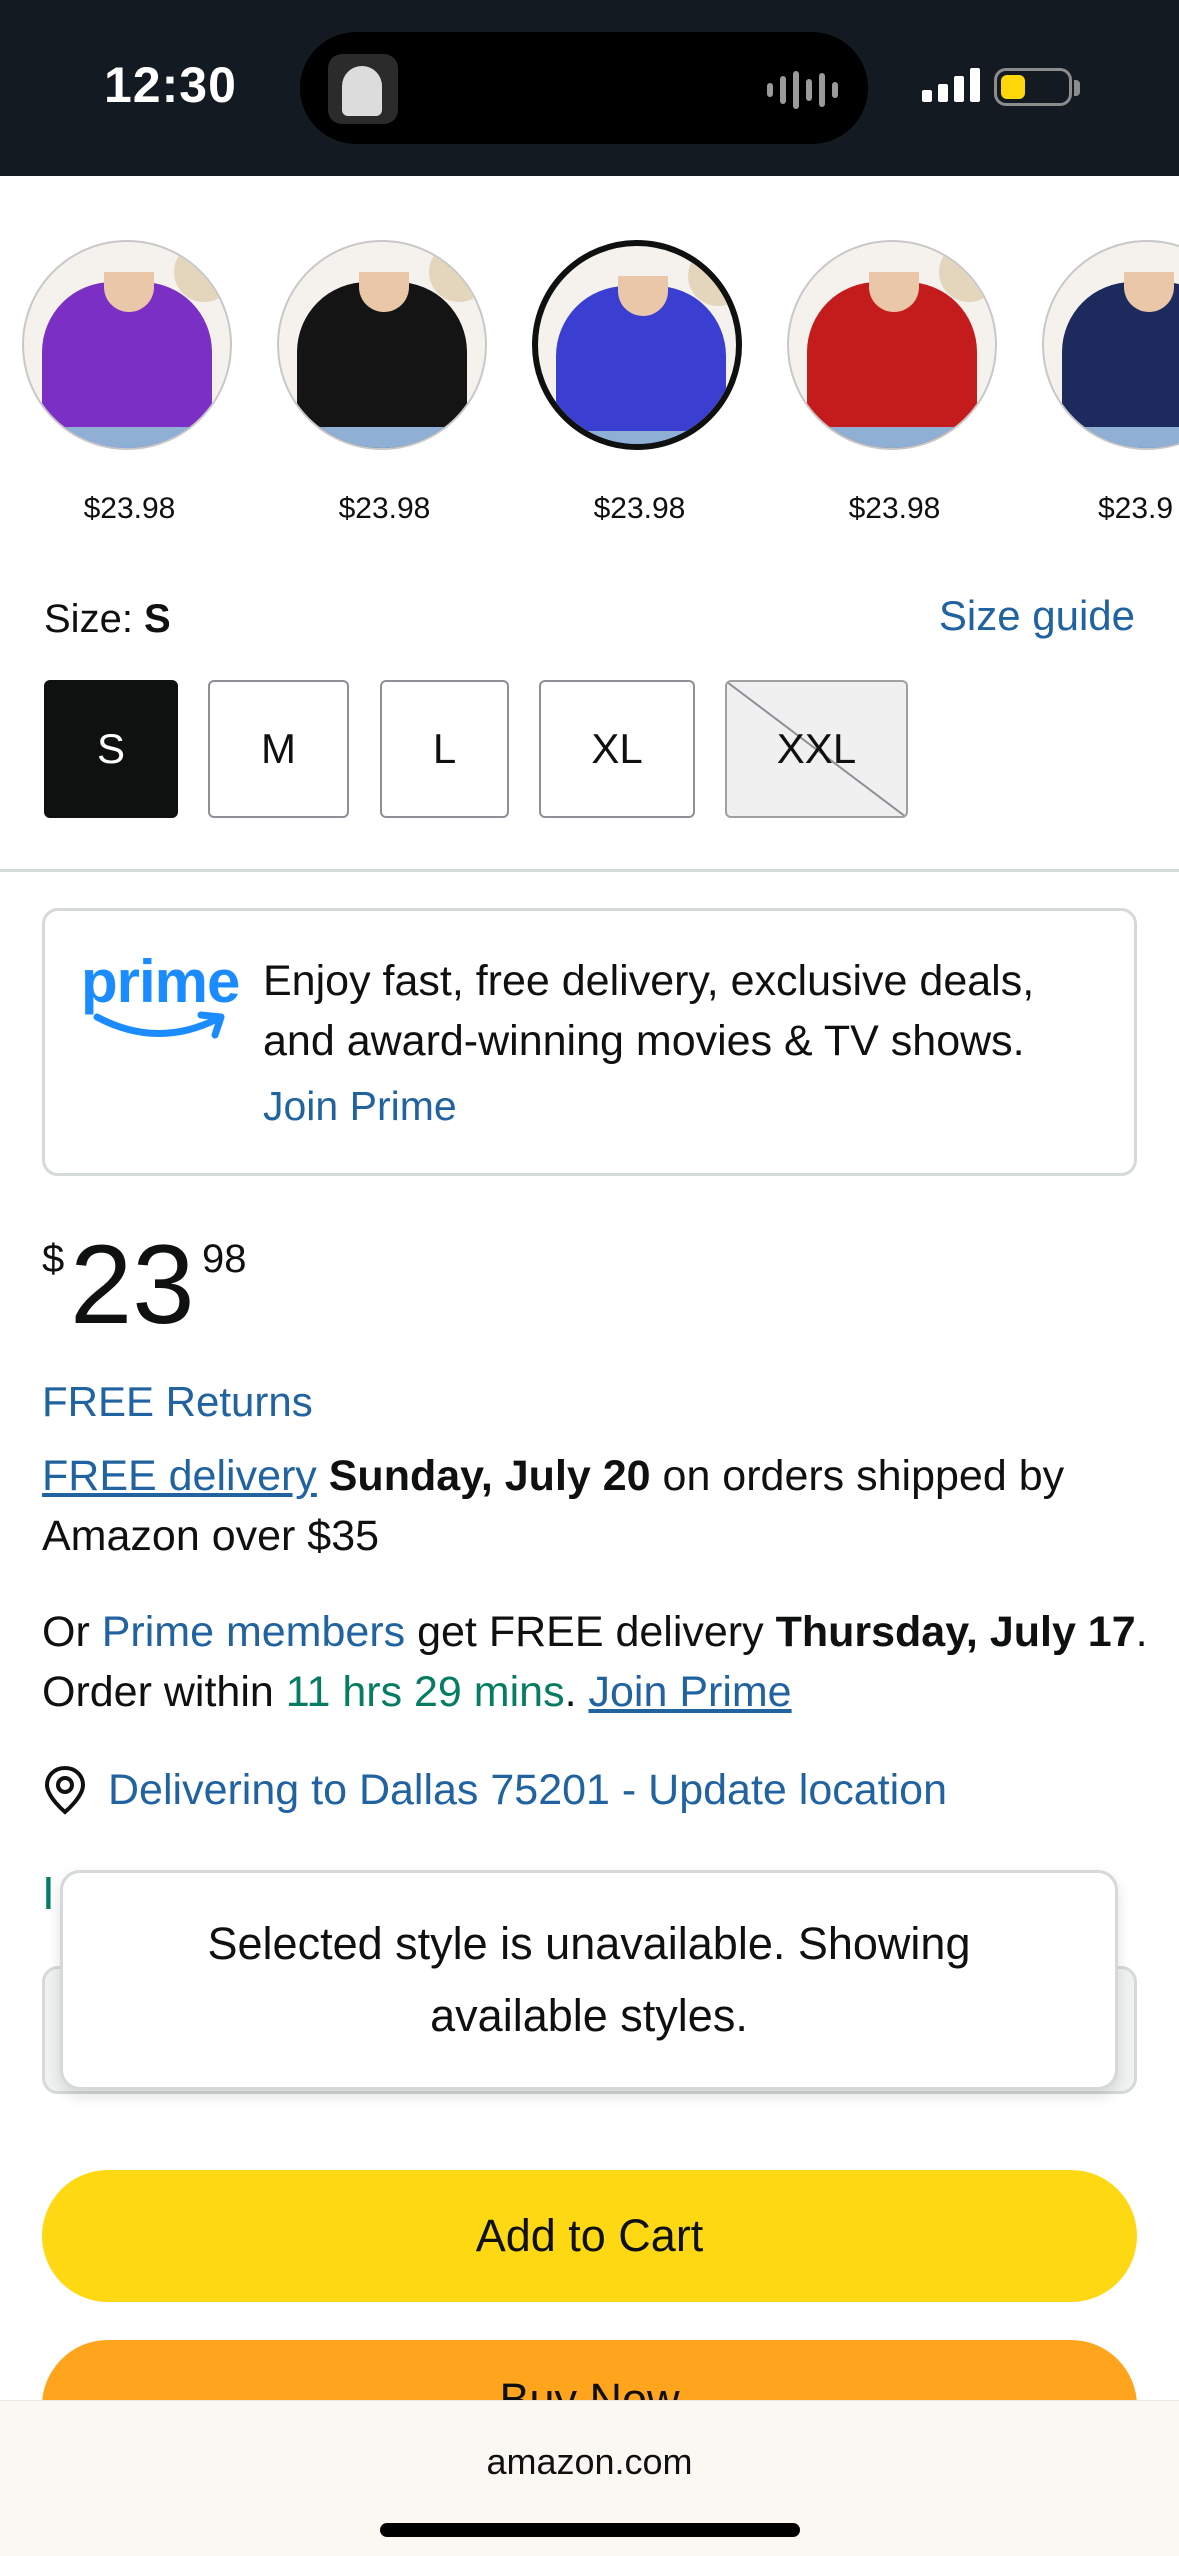 This screenshot has height=2556, width=1179. What do you see at coordinates (1110, 345) in the screenshot?
I see `navy-shirt-image` at bounding box center [1110, 345].